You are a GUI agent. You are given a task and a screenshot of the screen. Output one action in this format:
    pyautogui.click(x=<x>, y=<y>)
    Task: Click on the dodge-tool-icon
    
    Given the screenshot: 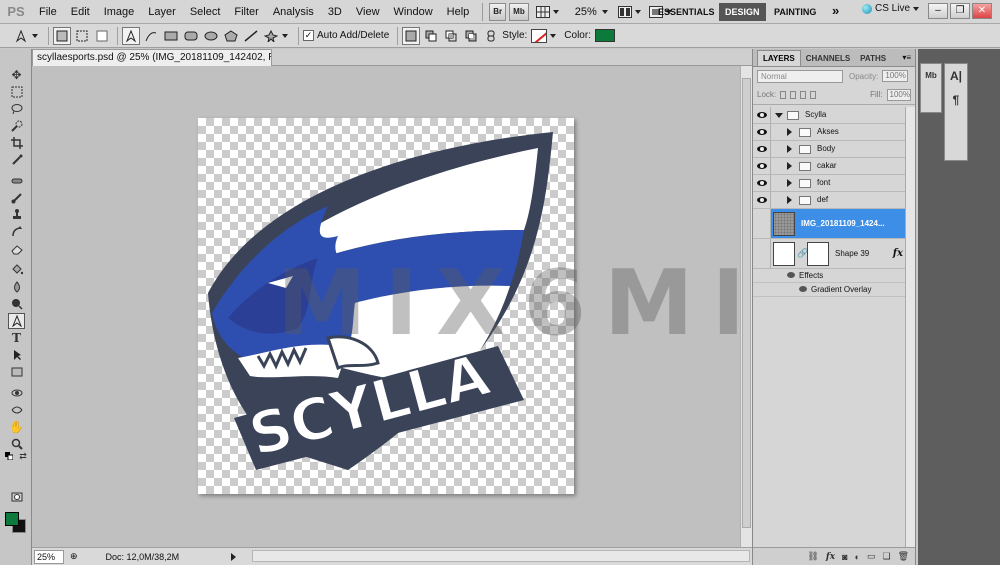 What is the action you would take?
    pyautogui.click(x=16, y=304)
    